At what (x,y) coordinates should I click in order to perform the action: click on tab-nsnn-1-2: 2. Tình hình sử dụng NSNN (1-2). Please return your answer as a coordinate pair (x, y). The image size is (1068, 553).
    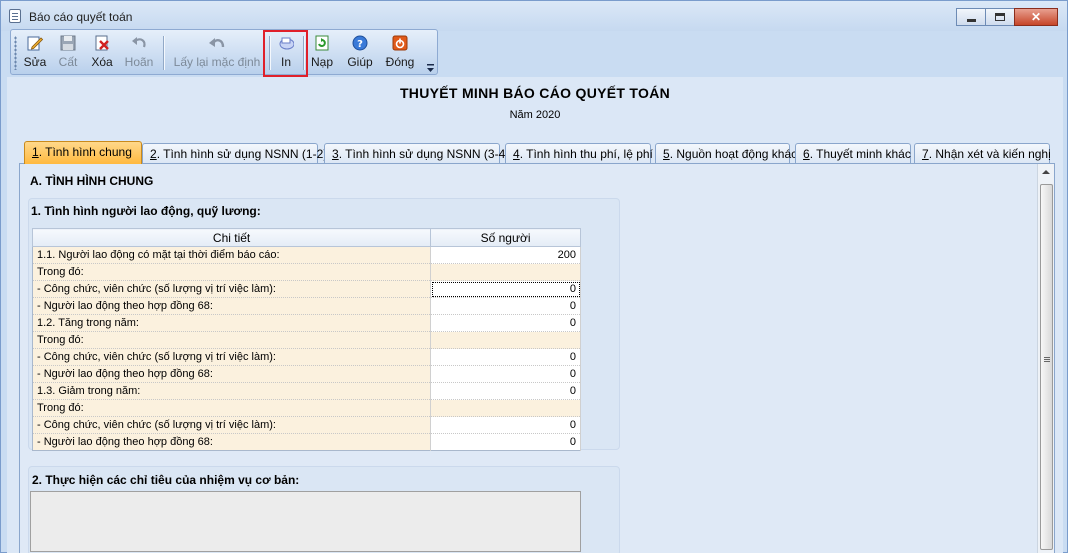
    Looking at the image, I should click on (234, 153).